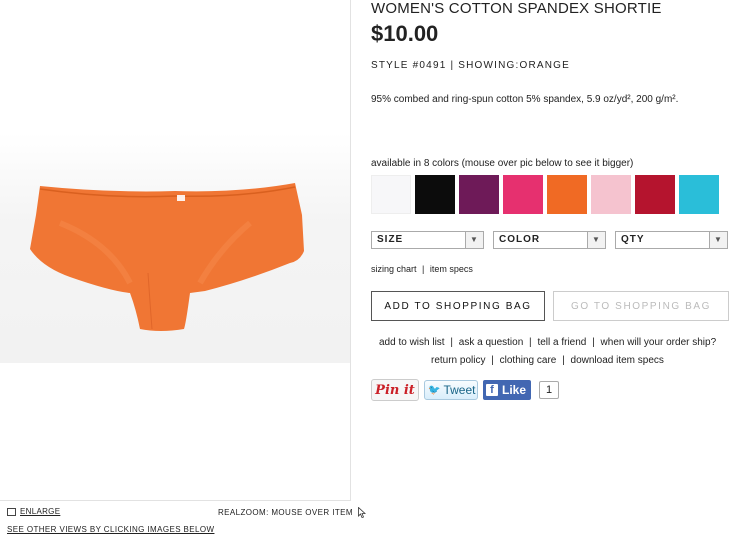 Image resolution: width=748 pixels, height=536 pixels. I want to click on enlarge-icon, so click(11, 511).